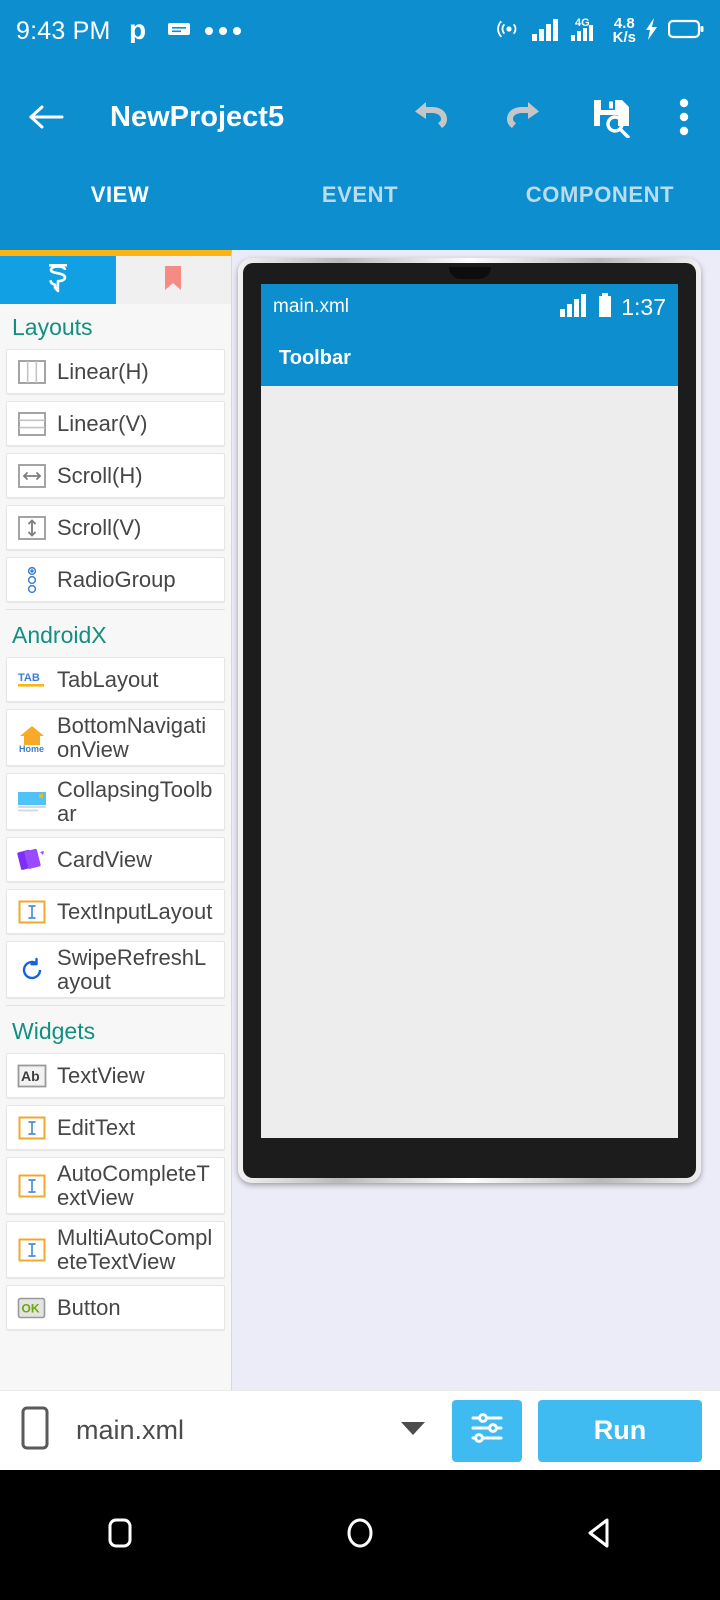 This screenshot has width=720, height=1600. I want to click on recents-nav-button, so click(120, 1535).